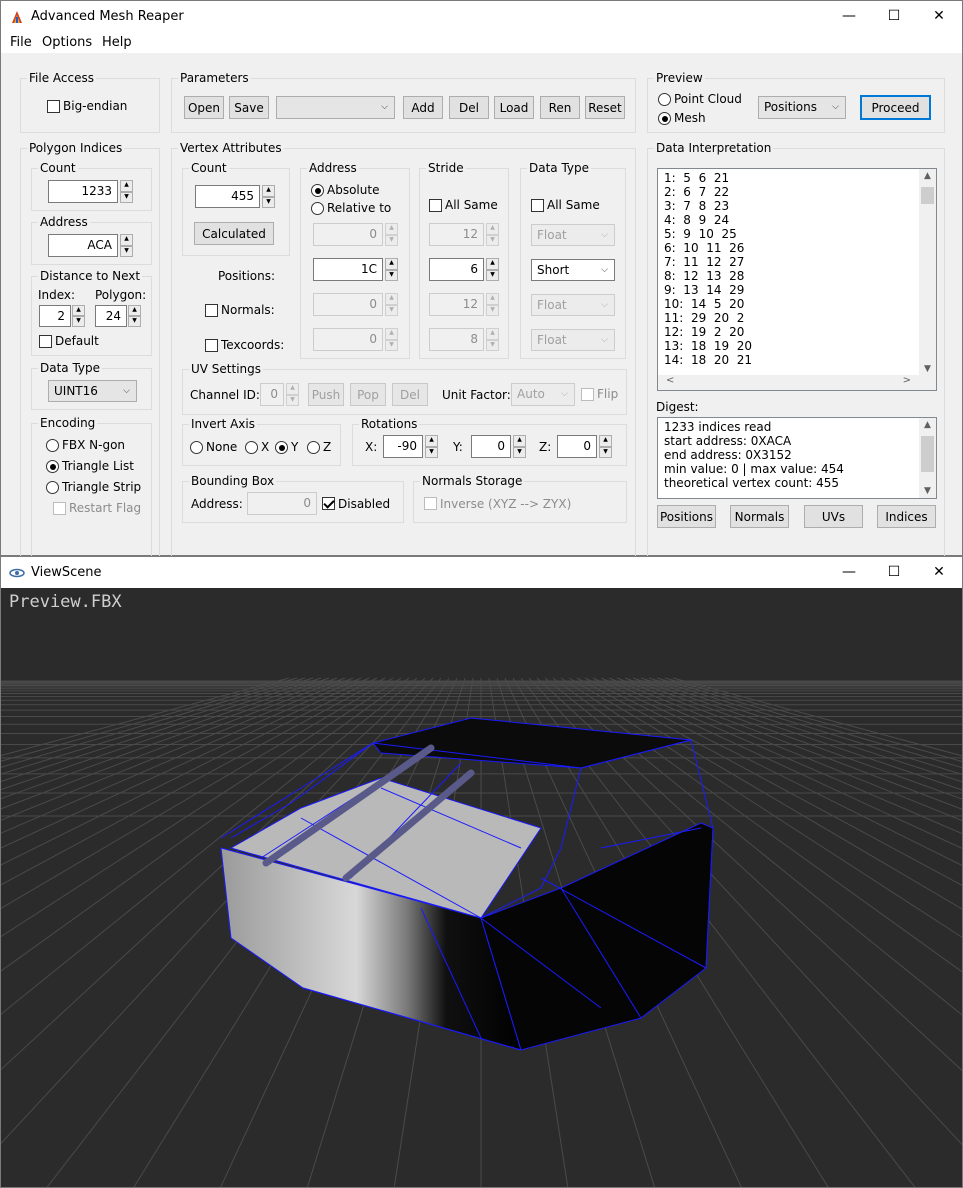 This screenshot has width=963, height=1188. I want to click on minimize-button: —, so click(849, 16).